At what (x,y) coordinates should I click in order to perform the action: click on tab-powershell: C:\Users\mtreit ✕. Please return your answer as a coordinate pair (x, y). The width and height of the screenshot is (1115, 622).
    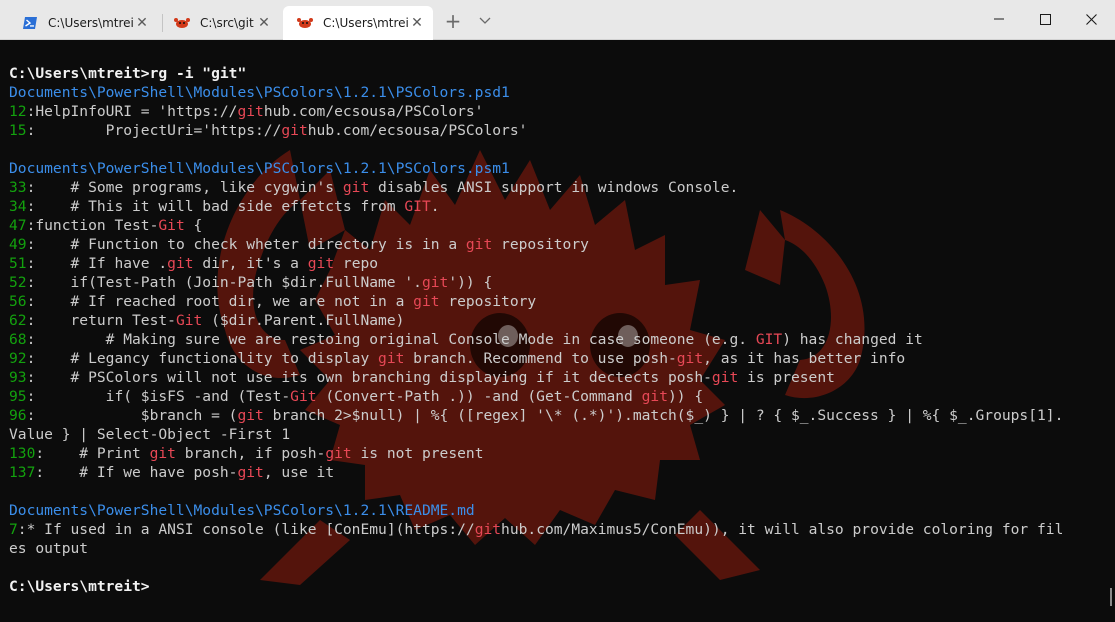
    Looking at the image, I should click on (83, 23).